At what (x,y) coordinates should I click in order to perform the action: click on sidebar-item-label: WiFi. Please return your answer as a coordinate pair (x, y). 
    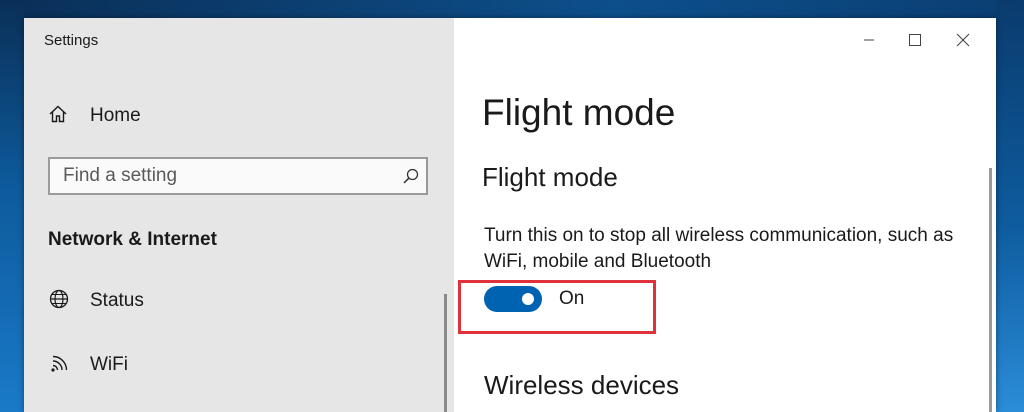
    Looking at the image, I should click on (109, 364).